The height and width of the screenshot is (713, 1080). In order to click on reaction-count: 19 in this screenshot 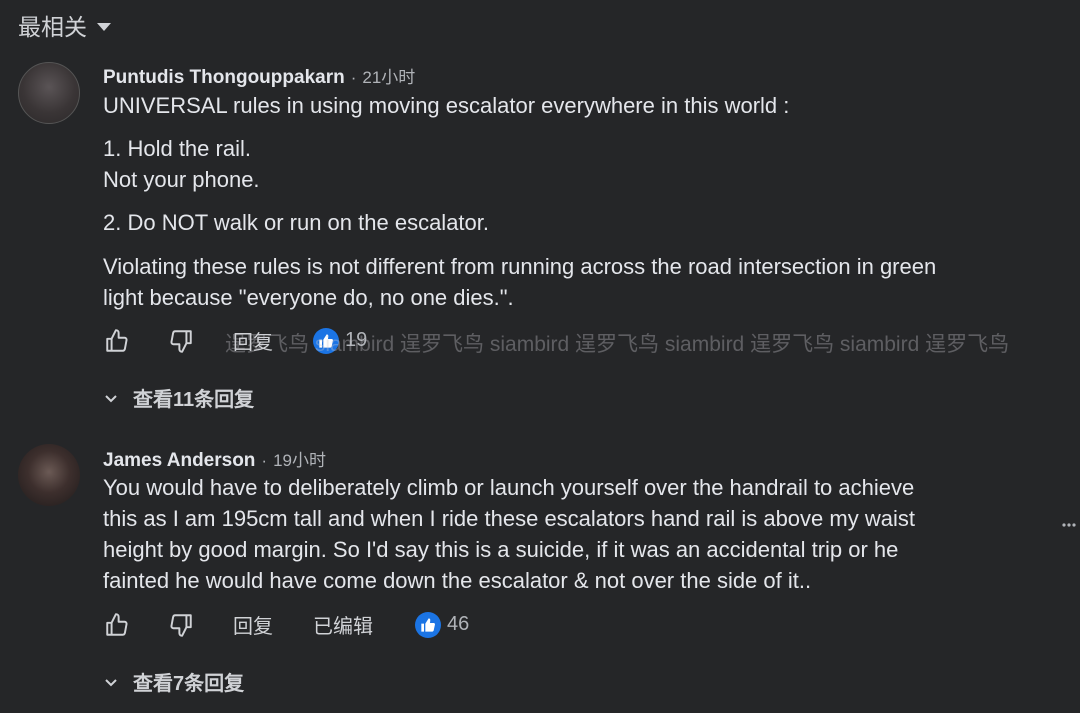, I will do `click(340, 340)`.